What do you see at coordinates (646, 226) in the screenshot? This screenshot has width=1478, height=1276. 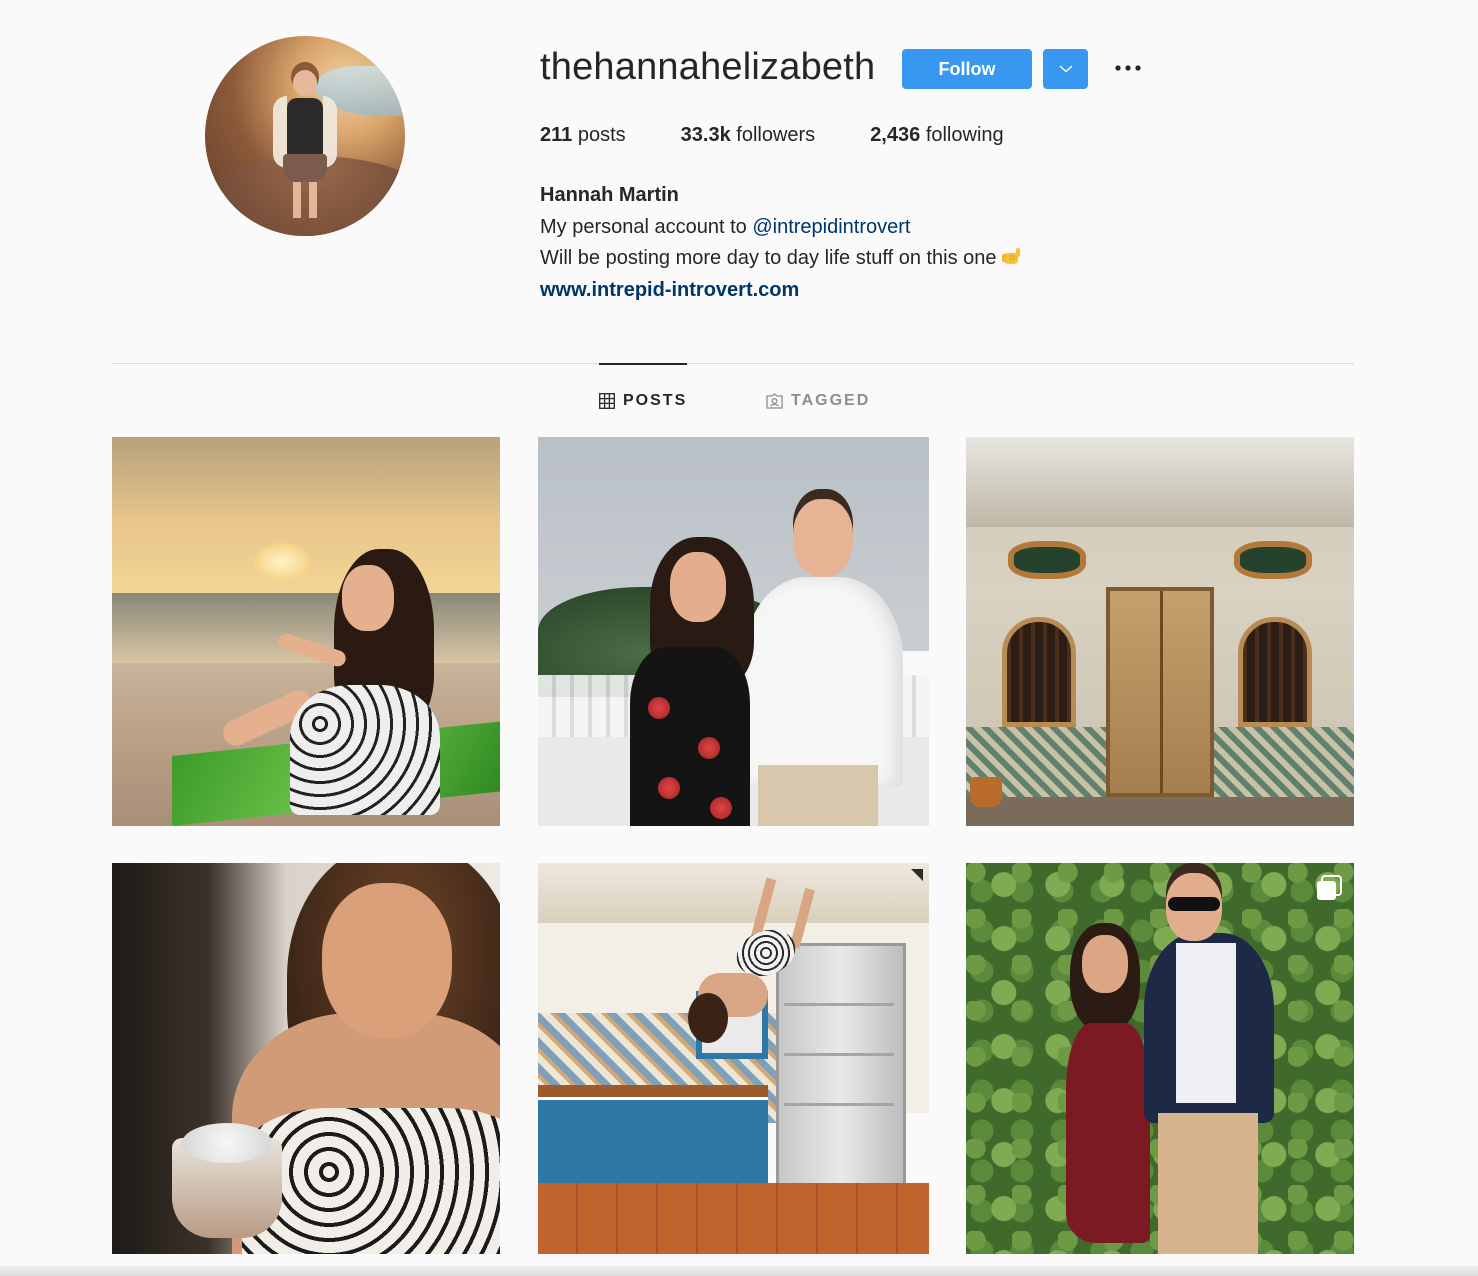 I see `bio-line-1-text: My personal account to` at bounding box center [646, 226].